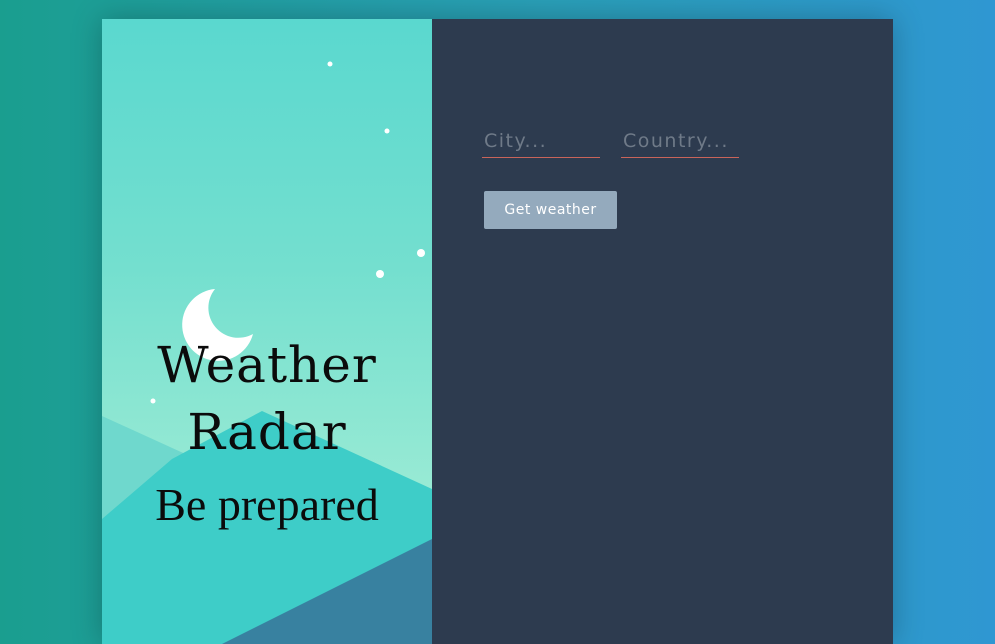  I want to click on app-title-line2: Radar, so click(267, 432).